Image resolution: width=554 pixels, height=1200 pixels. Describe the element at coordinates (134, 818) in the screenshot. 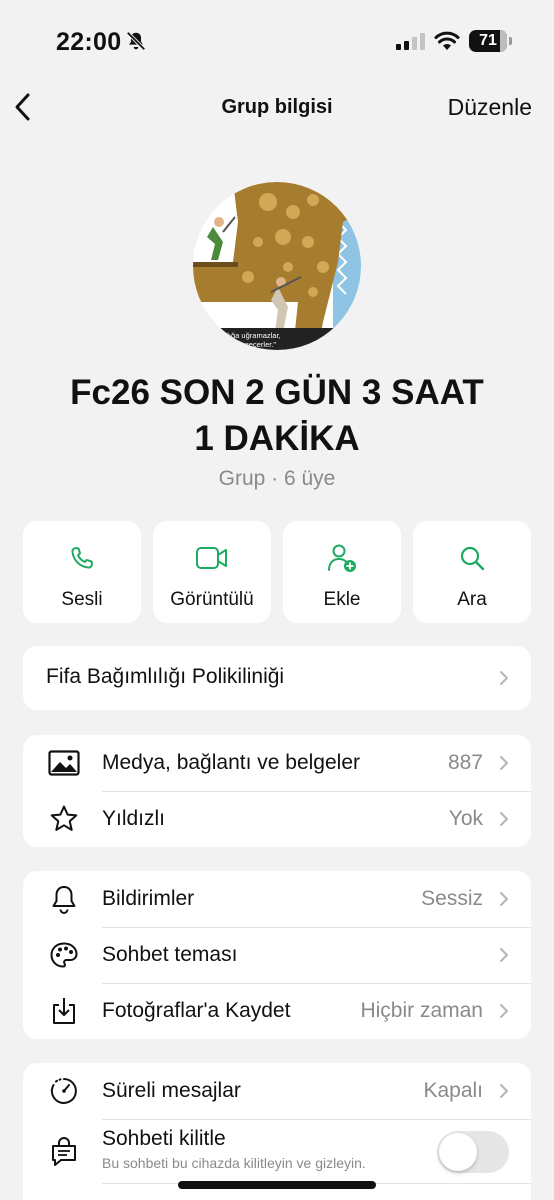

I see `starred-label: Yıldızlı` at that location.